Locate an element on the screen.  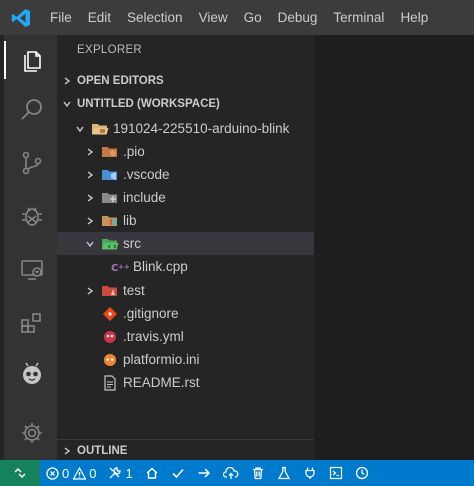
folder-src-icon is located at coordinates (110, 244).